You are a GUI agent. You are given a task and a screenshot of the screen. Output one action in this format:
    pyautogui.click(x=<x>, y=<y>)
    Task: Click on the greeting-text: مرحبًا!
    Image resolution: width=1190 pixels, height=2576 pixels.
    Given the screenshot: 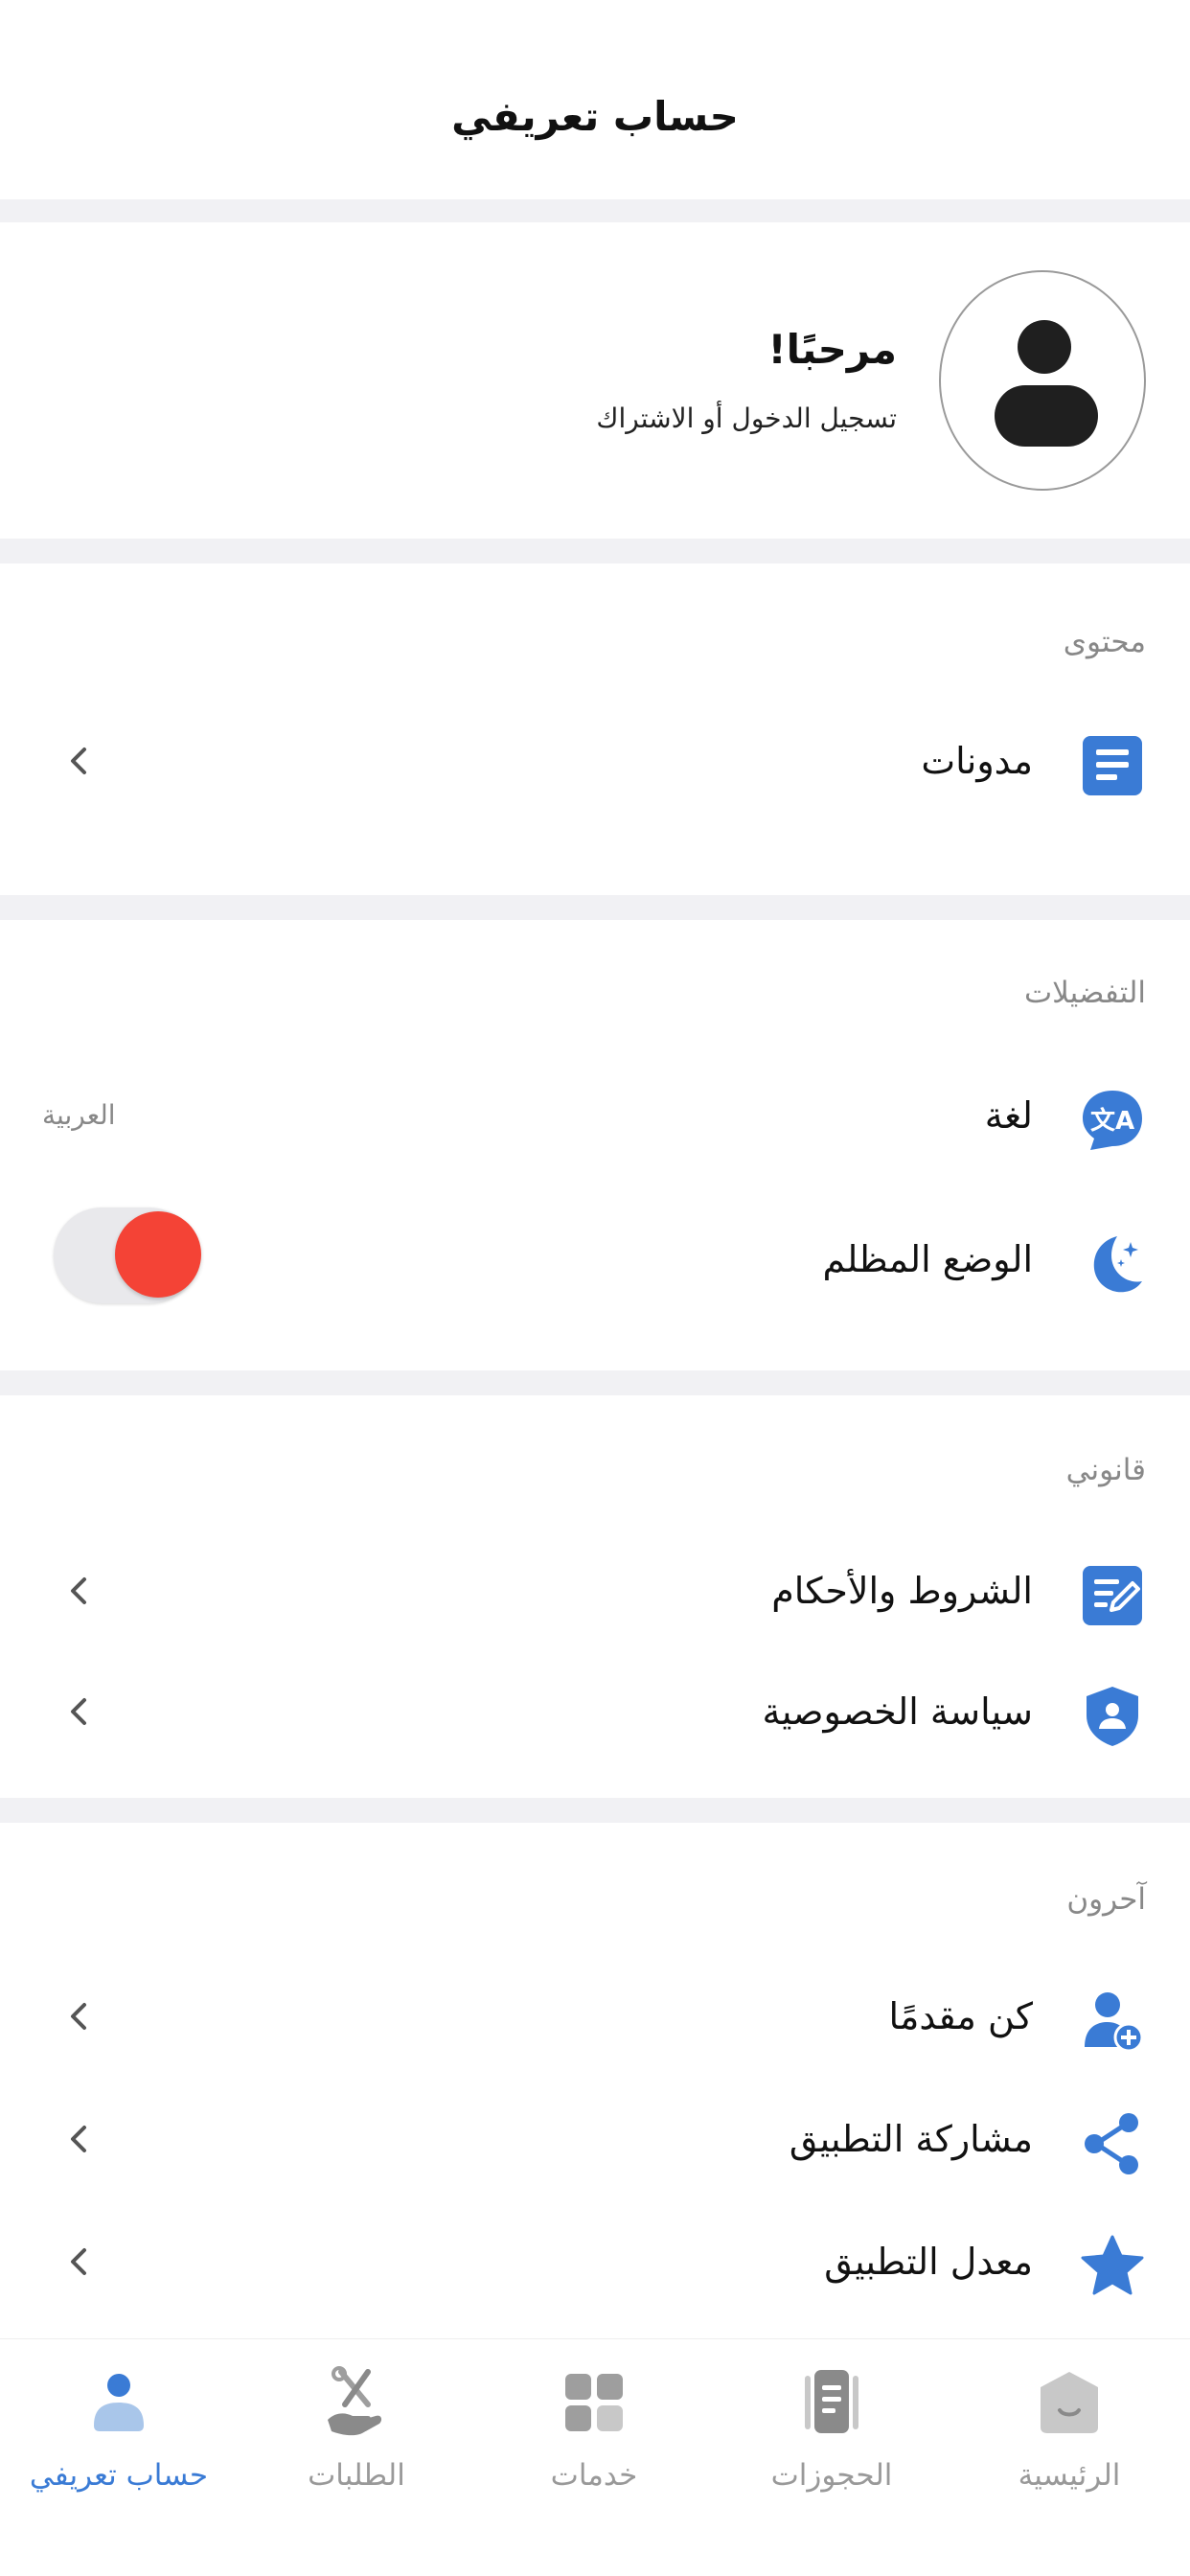 What is the action you would take?
    pyautogui.click(x=832, y=350)
    